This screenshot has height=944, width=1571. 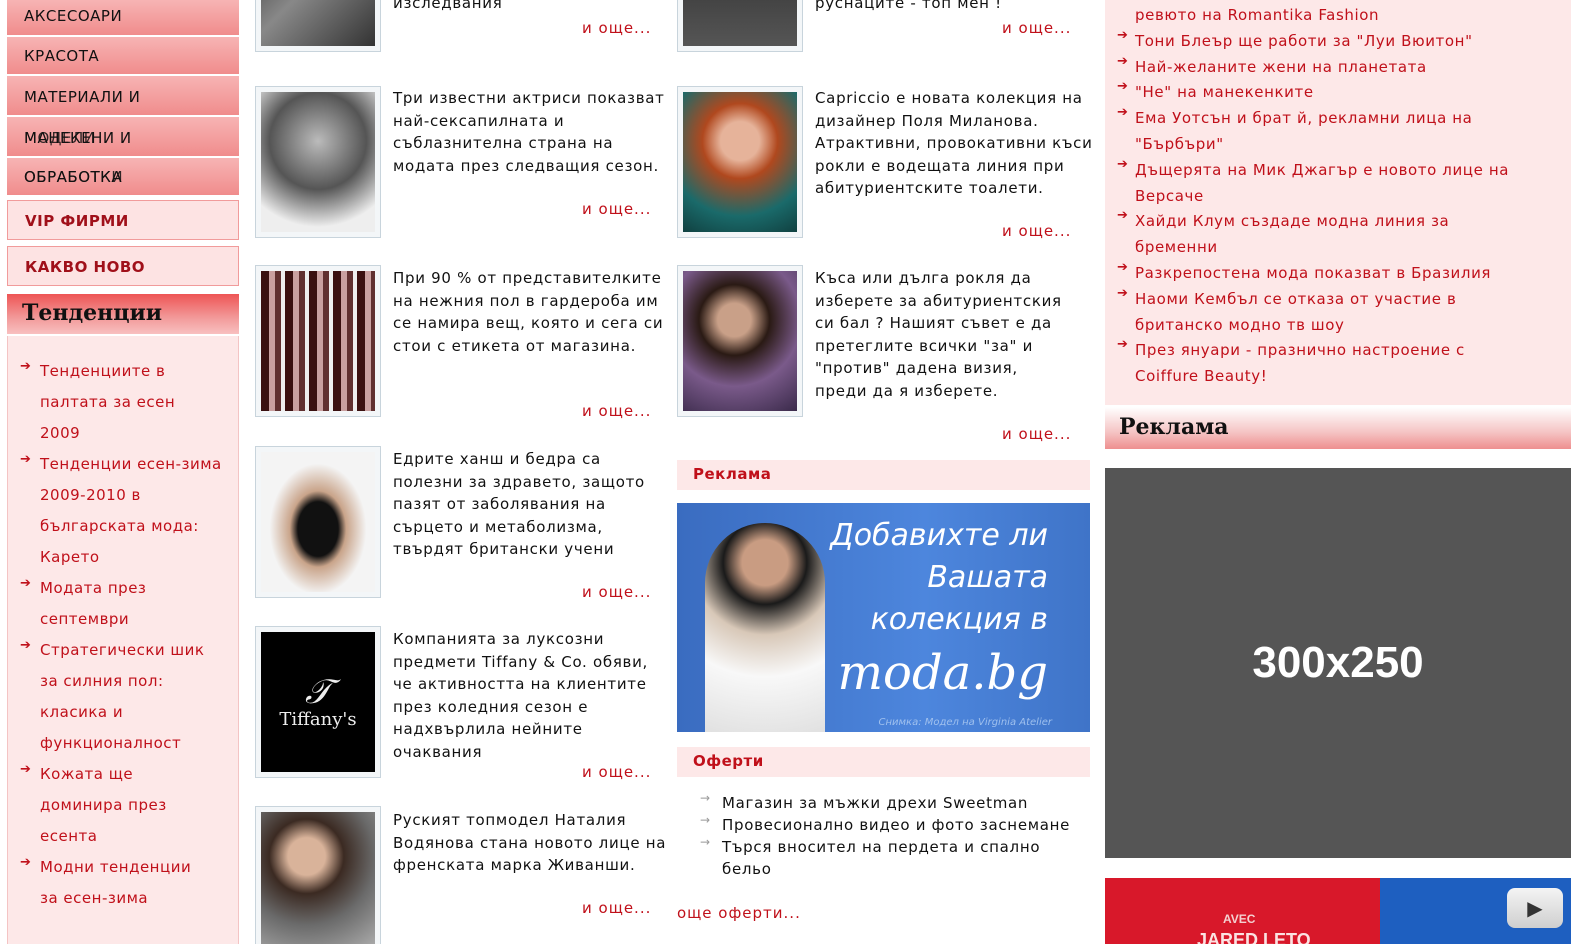 I want to click on ad-placeholder: 300x250, so click(x=1338, y=663).